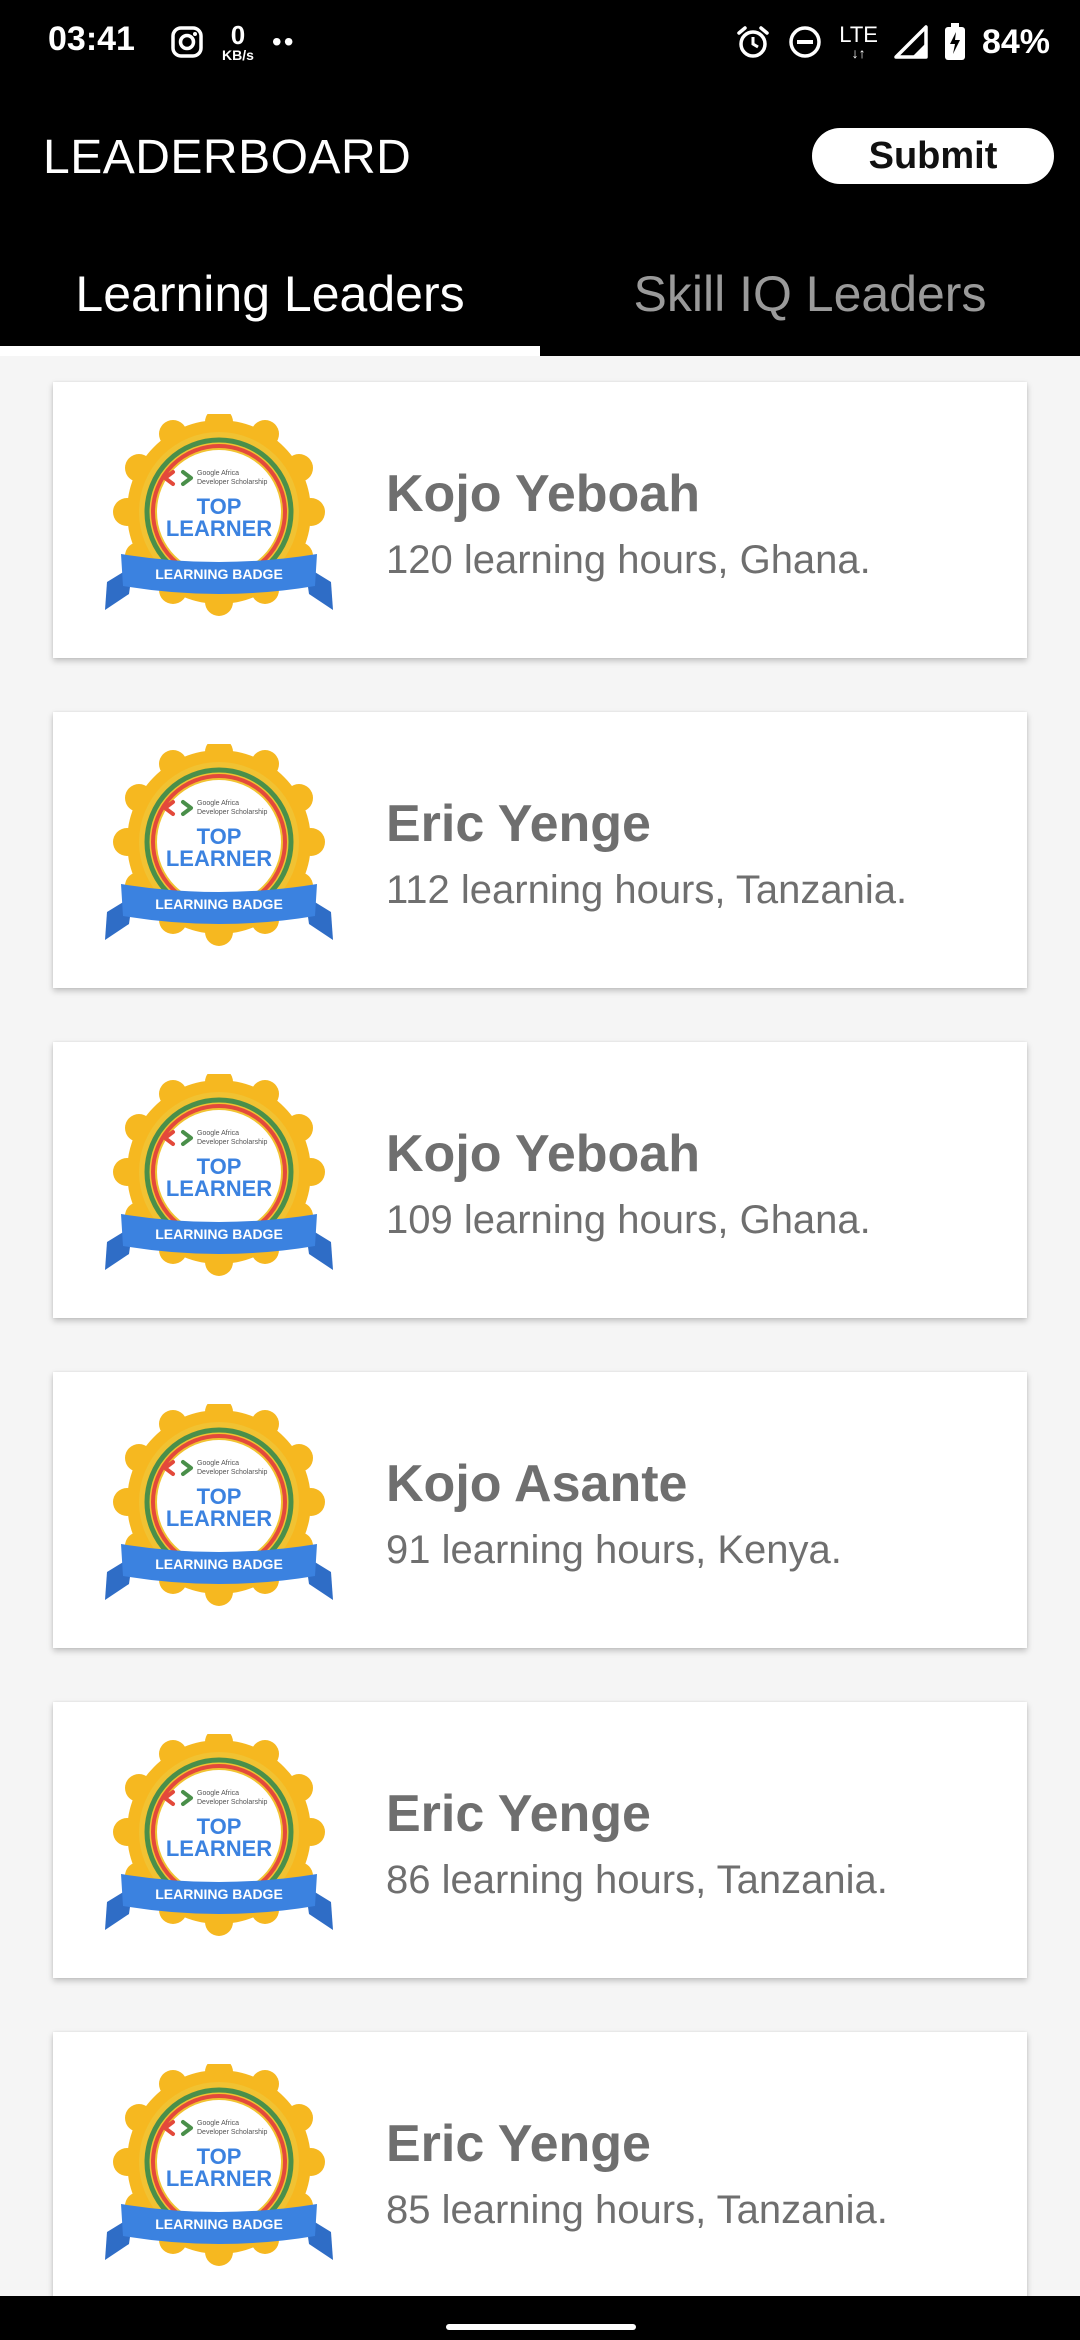  What do you see at coordinates (954, 41) in the screenshot?
I see `battery-charging-icon` at bounding box center [954, 41].